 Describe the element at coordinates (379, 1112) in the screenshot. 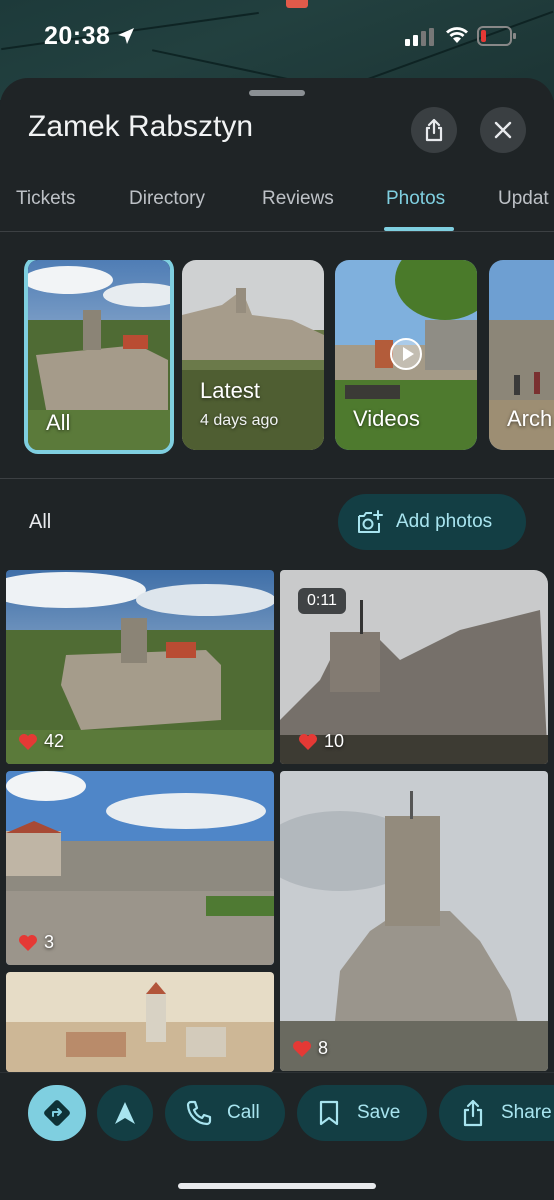

I see `save-label: Save` at that location.